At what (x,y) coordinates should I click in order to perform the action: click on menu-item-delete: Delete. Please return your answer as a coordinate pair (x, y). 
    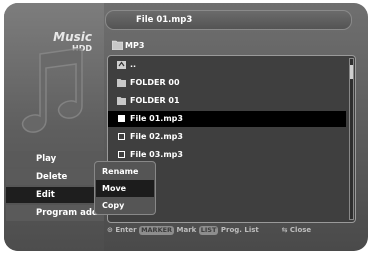
    Looking at the image, I should click on (55, 177).